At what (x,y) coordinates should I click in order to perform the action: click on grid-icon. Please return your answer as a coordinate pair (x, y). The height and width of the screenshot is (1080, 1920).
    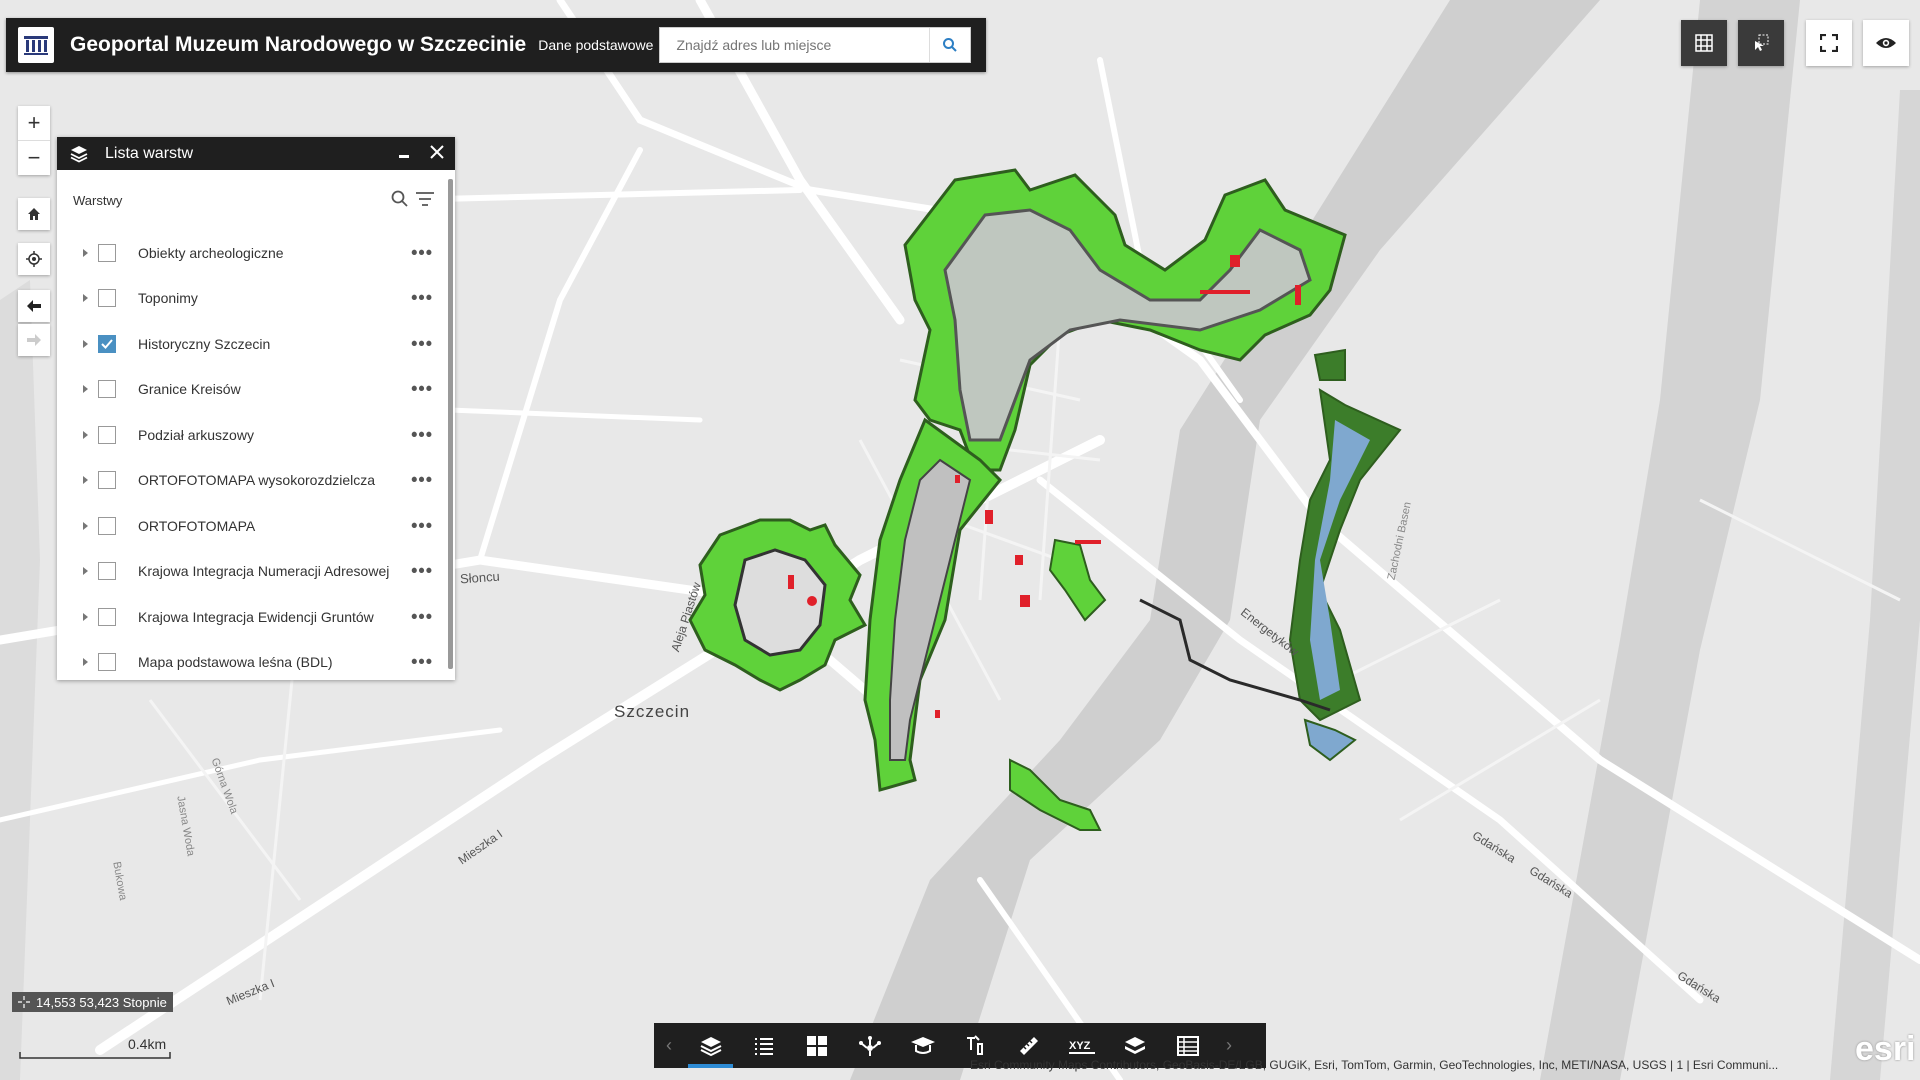
    Looking at the image, I should click on (1704, 43).